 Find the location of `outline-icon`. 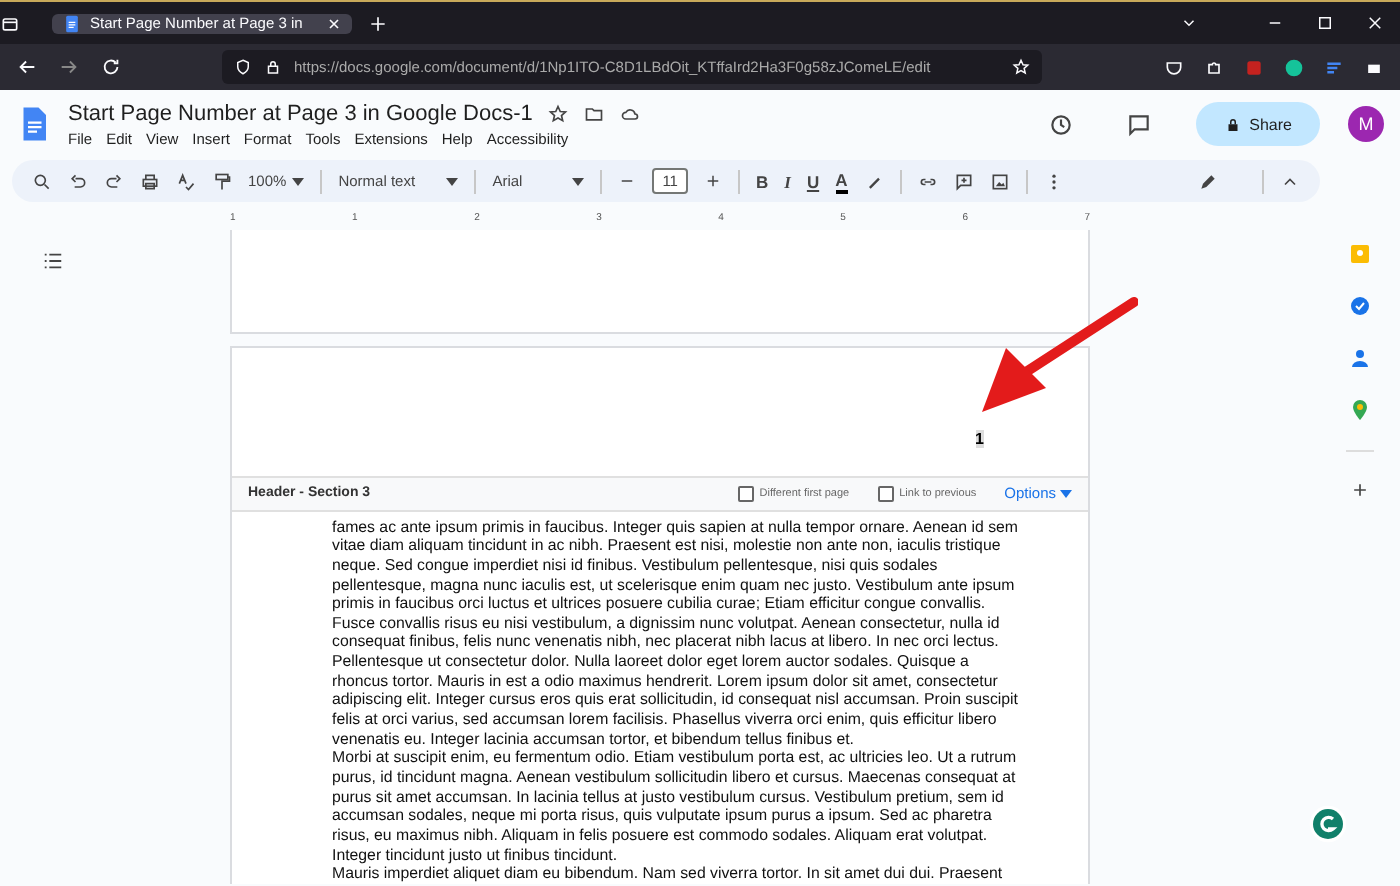

outline-icon is located at coordinates (53, 261).